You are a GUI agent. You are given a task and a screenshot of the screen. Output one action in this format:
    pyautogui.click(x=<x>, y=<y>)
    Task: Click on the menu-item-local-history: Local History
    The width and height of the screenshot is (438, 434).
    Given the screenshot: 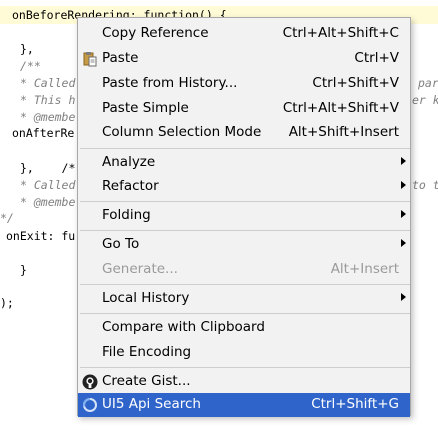 What is the action you would take?
    pyautogui.click(x=244, y=299)
    